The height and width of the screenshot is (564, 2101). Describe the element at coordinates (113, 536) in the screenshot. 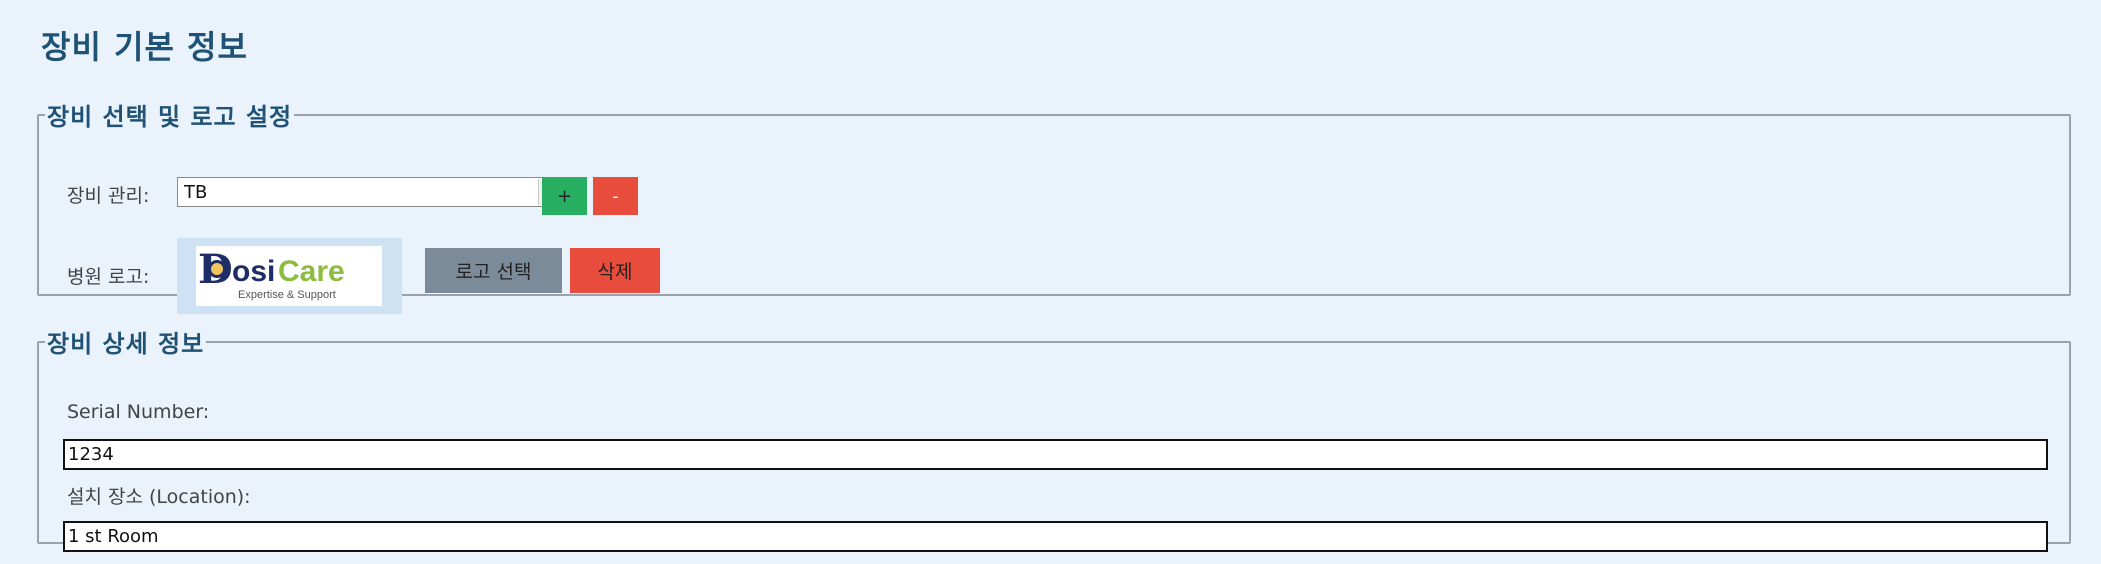

I see `location-value: 1 st Room` at that location.